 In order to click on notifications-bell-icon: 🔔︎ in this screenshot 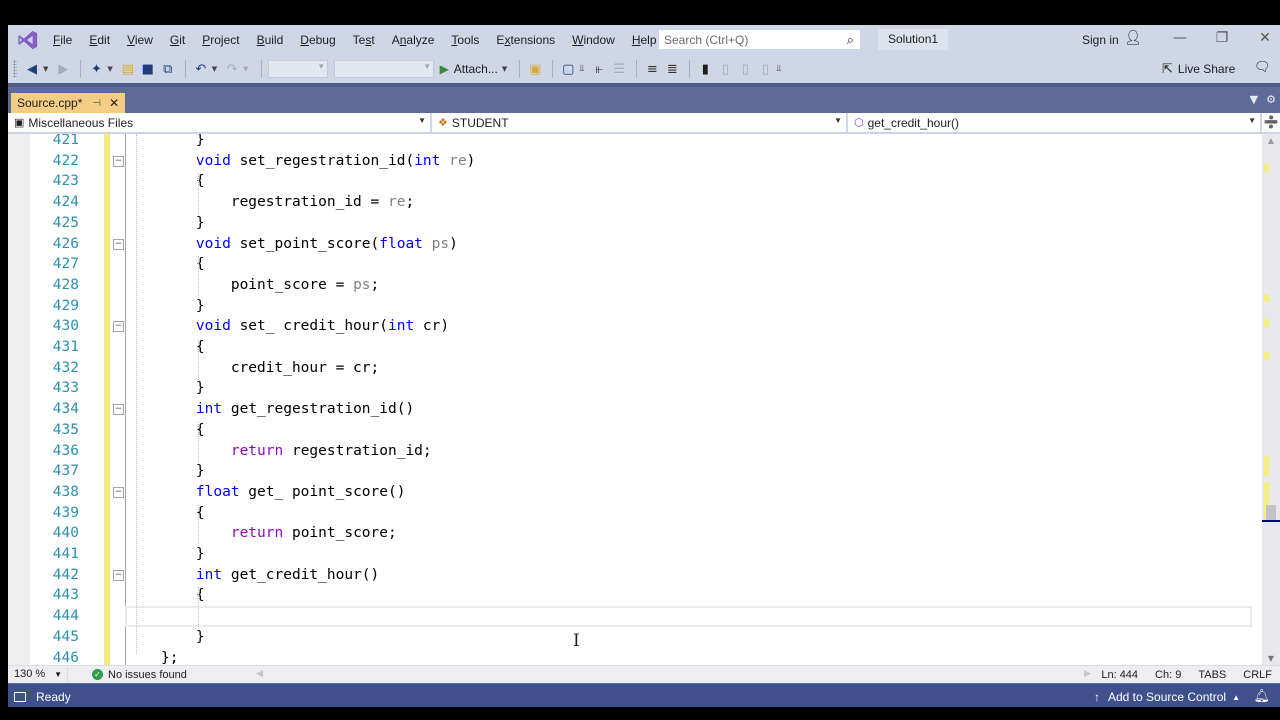, I will do `click(1261, 696)`.